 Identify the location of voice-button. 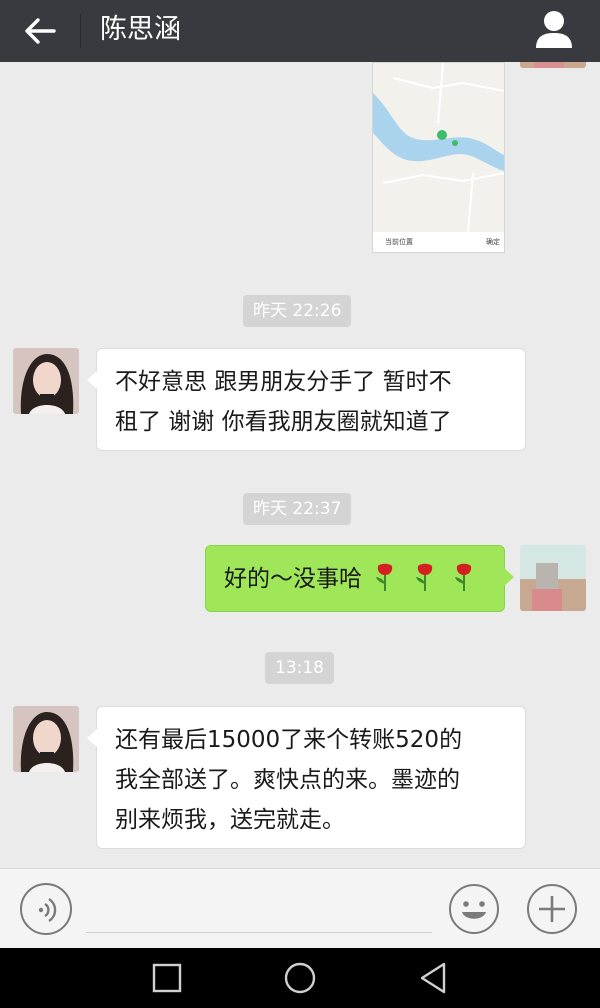
(46, 909).